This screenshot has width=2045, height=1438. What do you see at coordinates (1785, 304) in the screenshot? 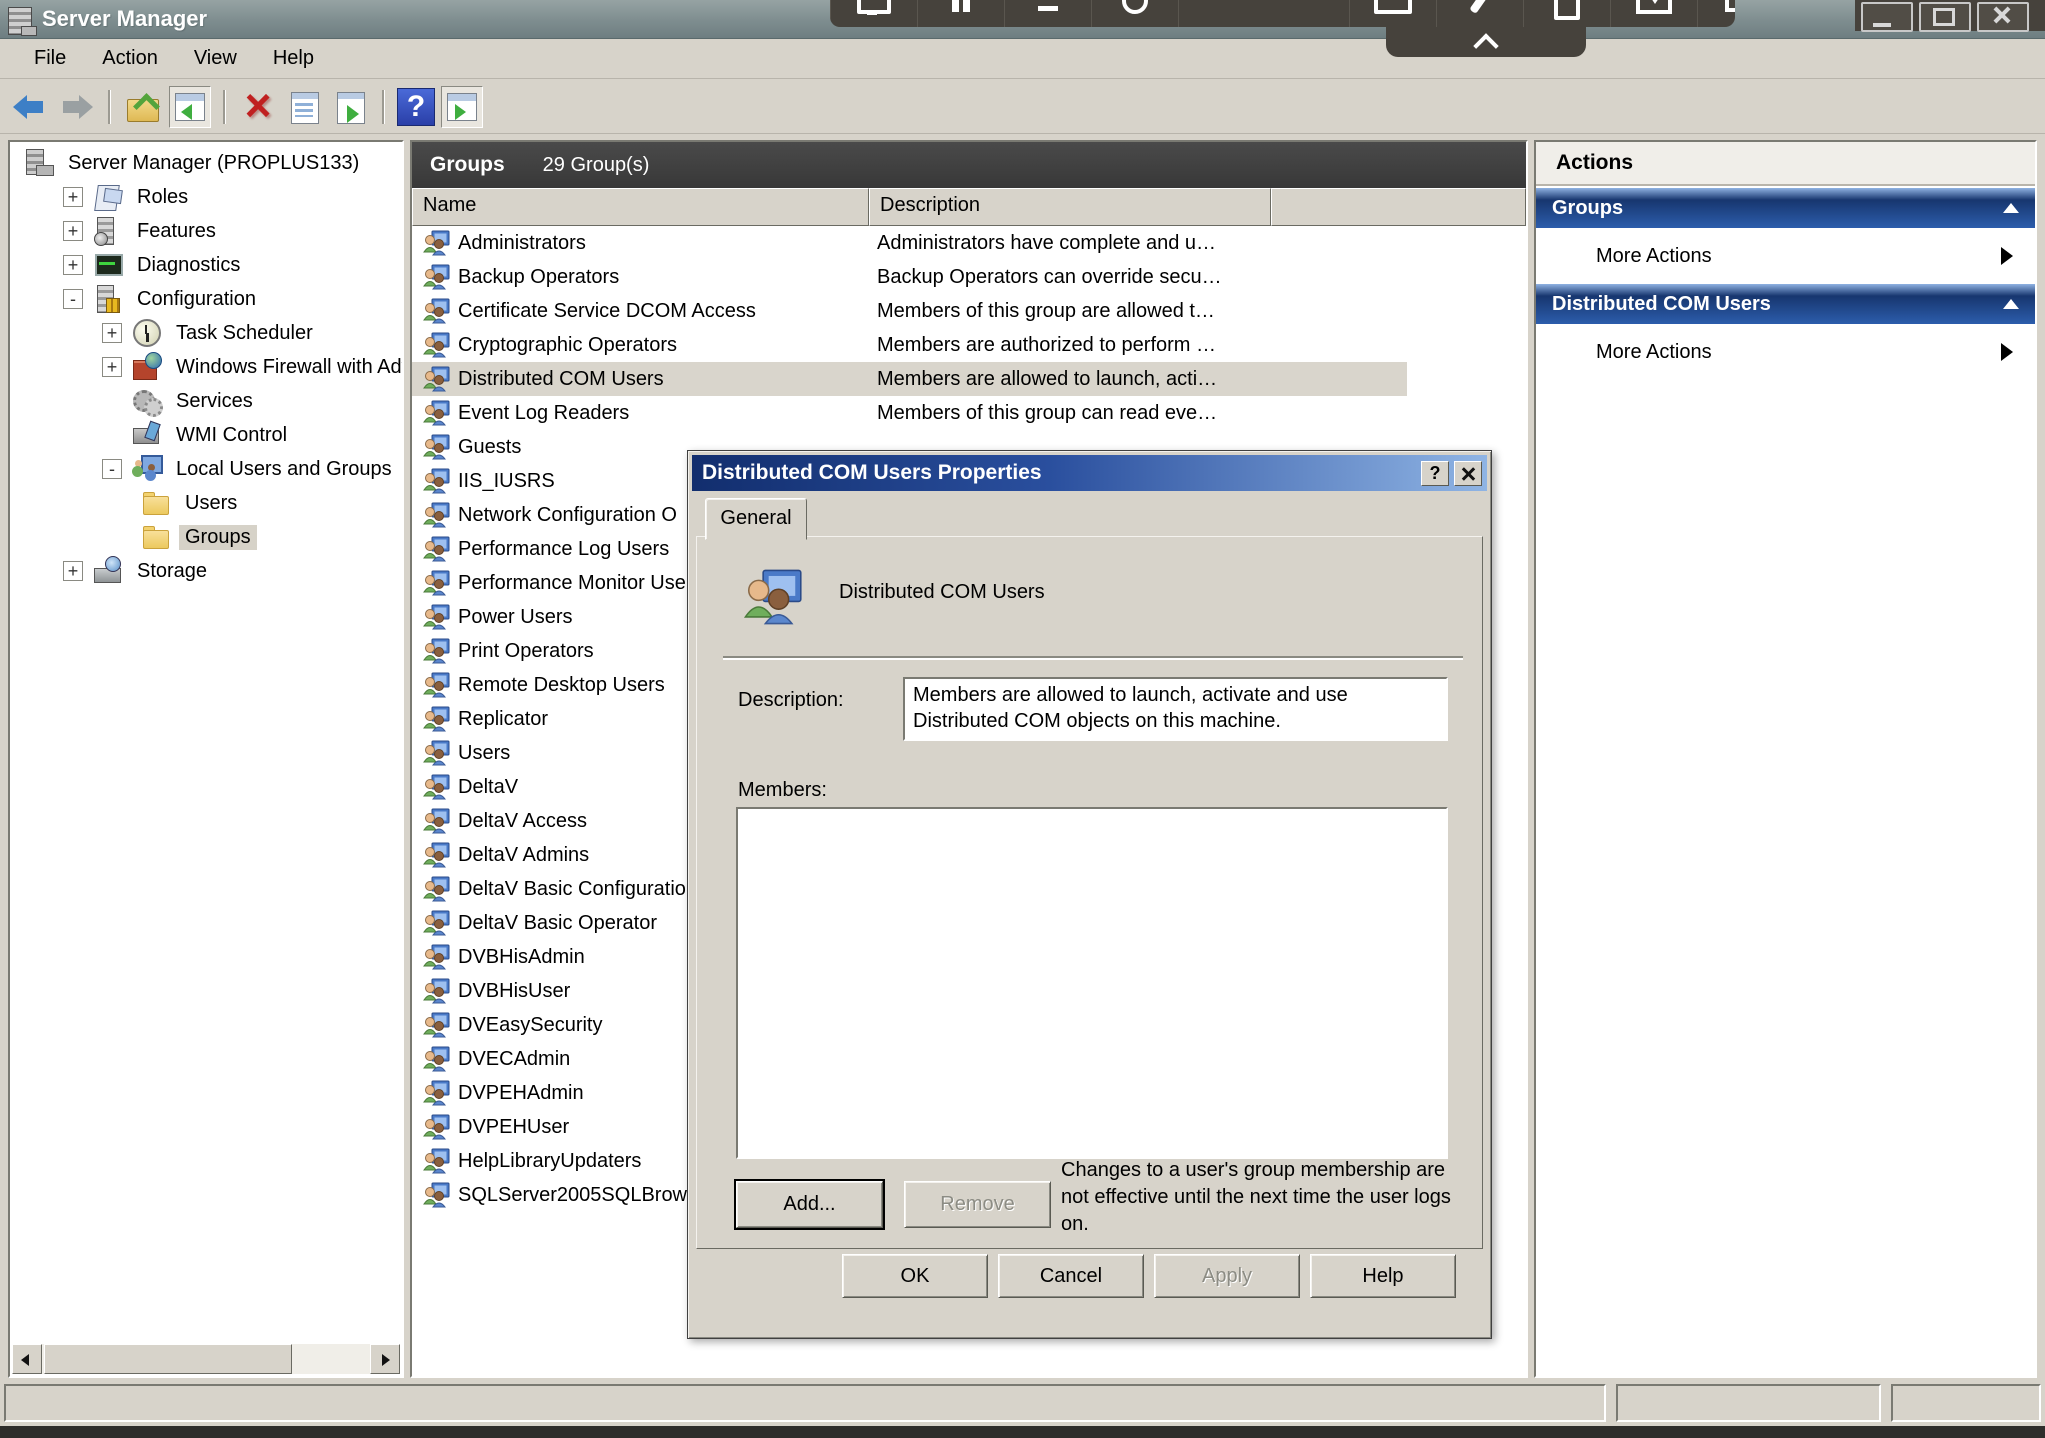
I see `actions-section-distributed-com-users: Distributed COM Users` at bounding box center [1785, 304].